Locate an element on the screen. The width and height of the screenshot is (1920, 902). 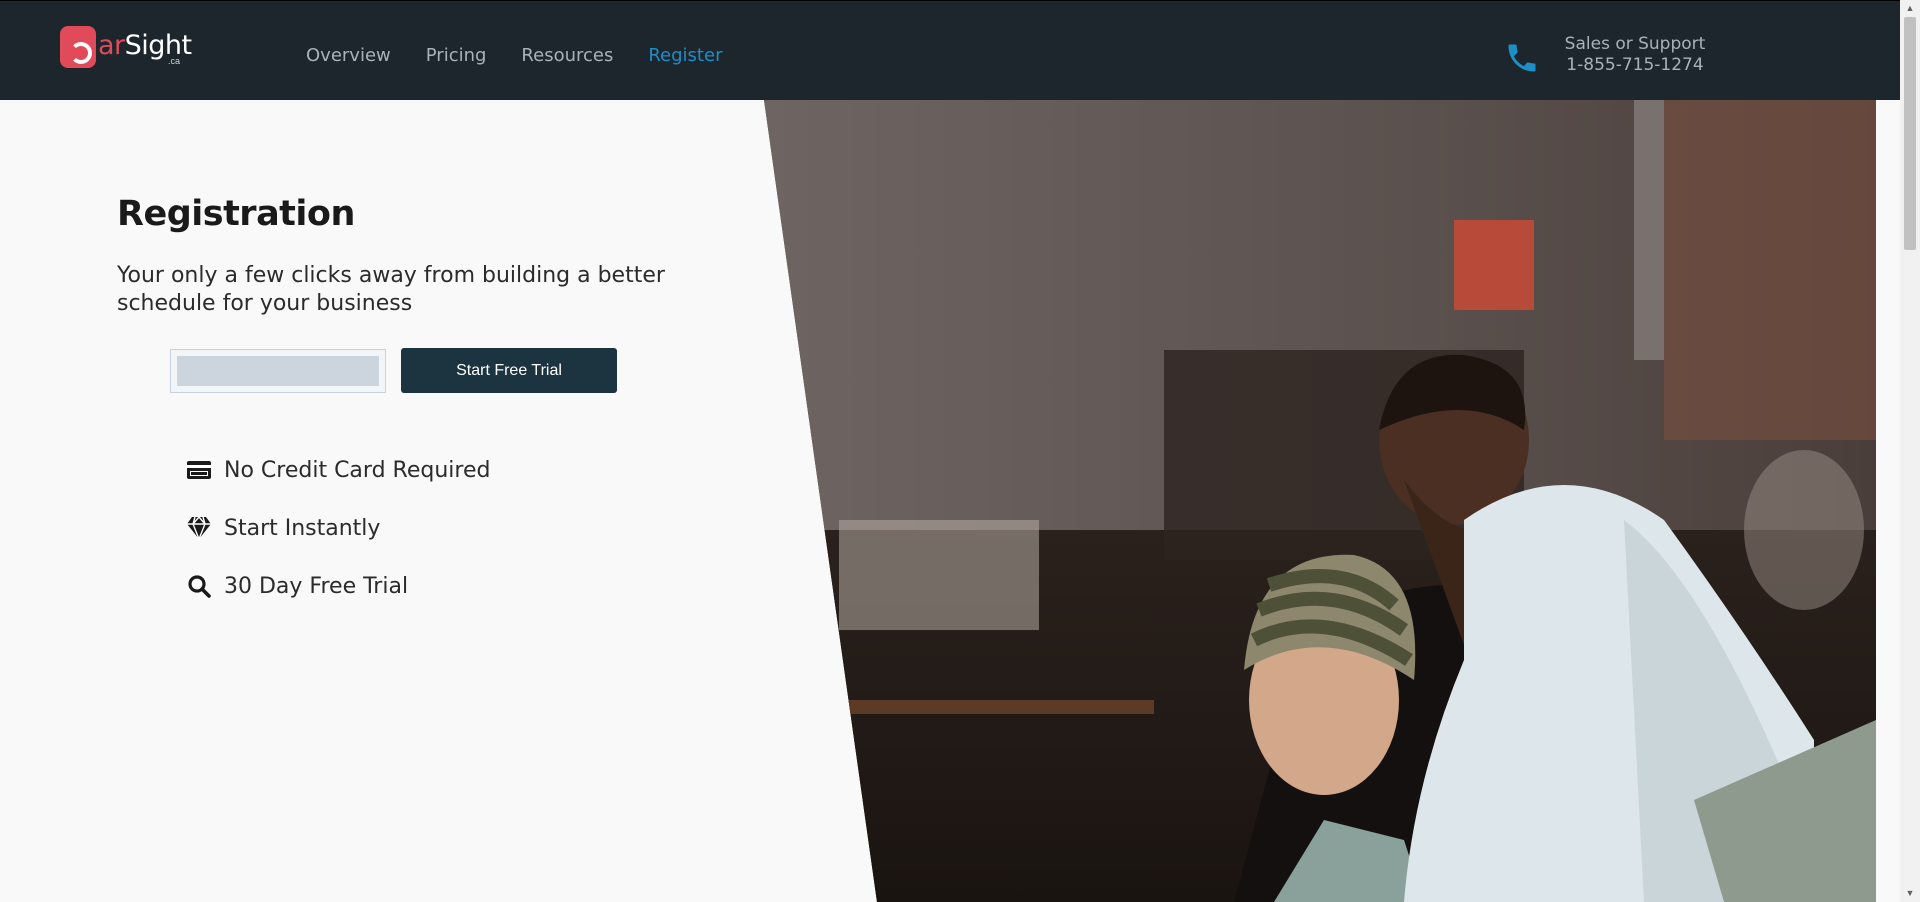
main-nav: Overview Pricing Resources Register is located at coordinates (514, 55).